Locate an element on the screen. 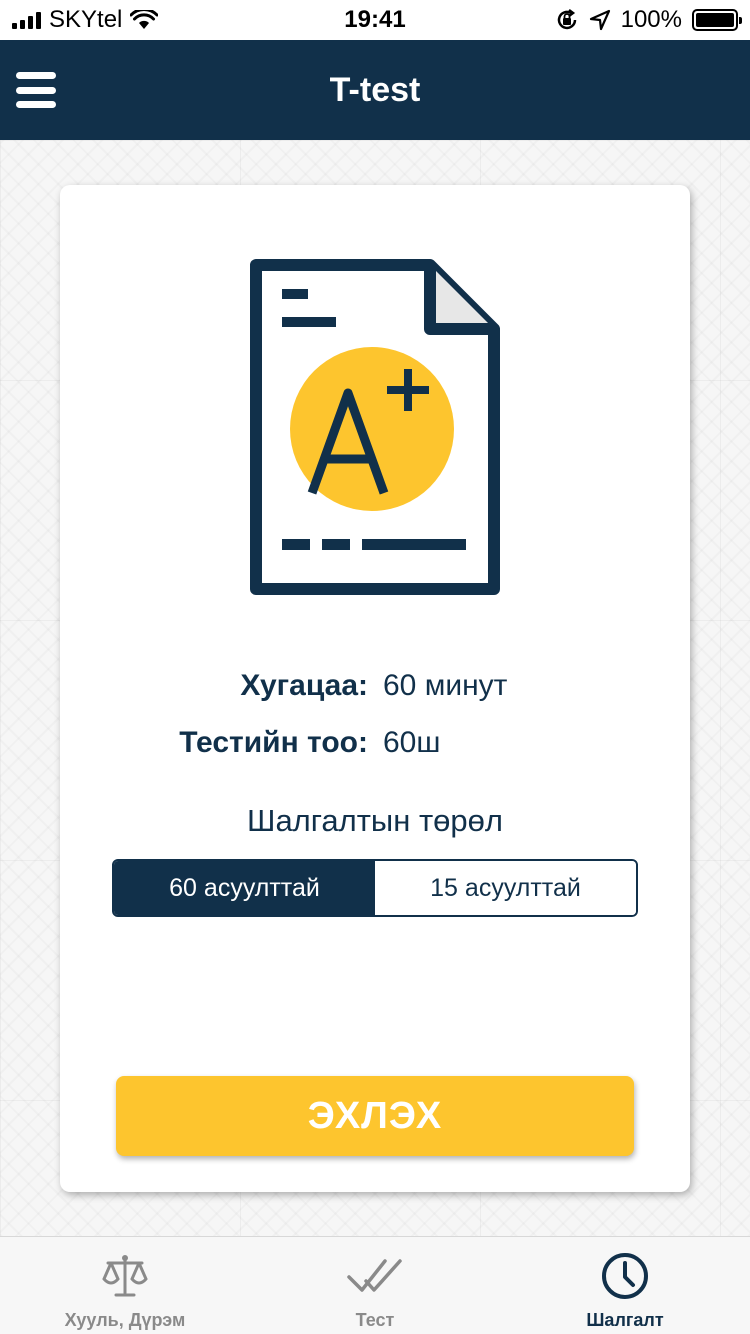  clock-icon is located at coordinates (625, 1276).